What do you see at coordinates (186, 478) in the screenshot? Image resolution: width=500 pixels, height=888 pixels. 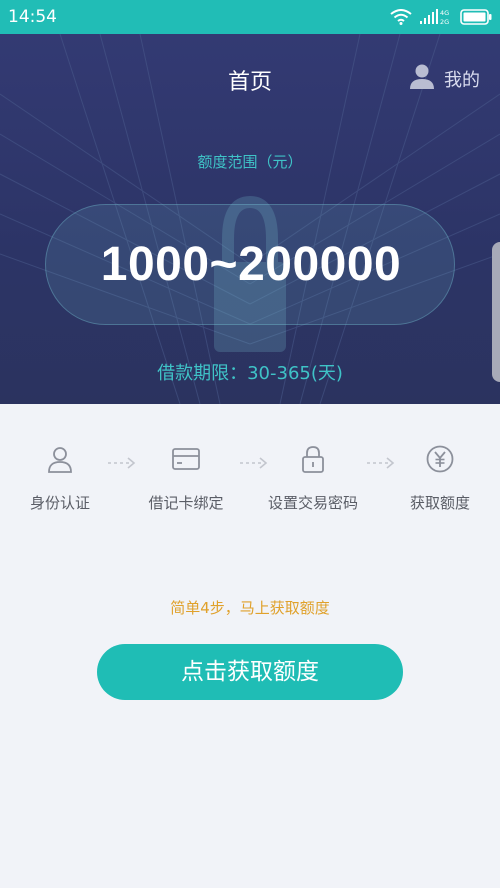 I see `step-card-binding: 借记卡绑定` at bounding box center [186, 478].